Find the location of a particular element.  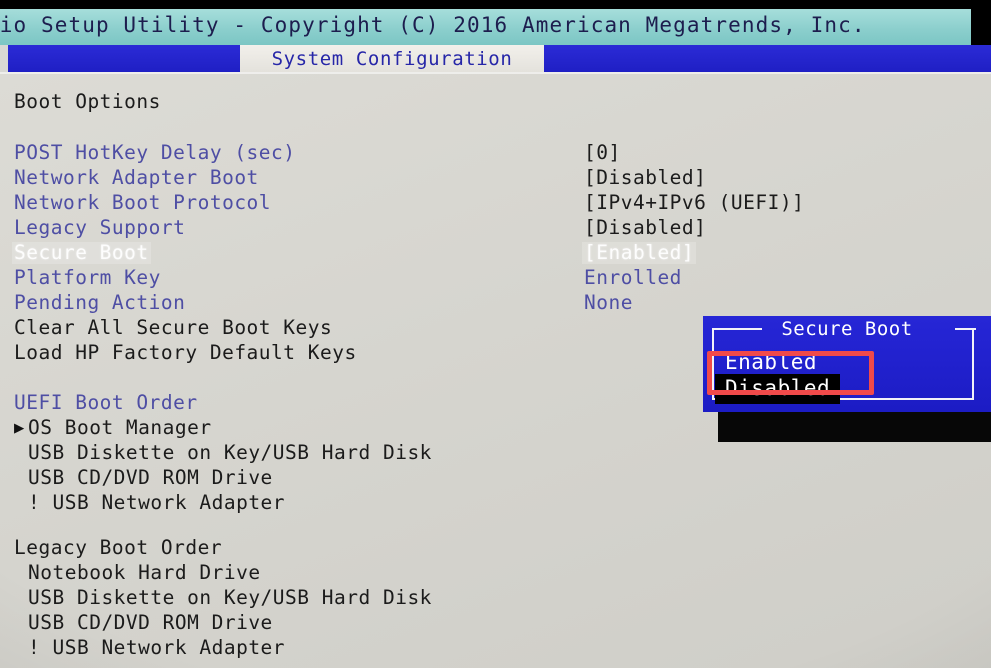

panel-top-divider is located at coordinates (495, 73).